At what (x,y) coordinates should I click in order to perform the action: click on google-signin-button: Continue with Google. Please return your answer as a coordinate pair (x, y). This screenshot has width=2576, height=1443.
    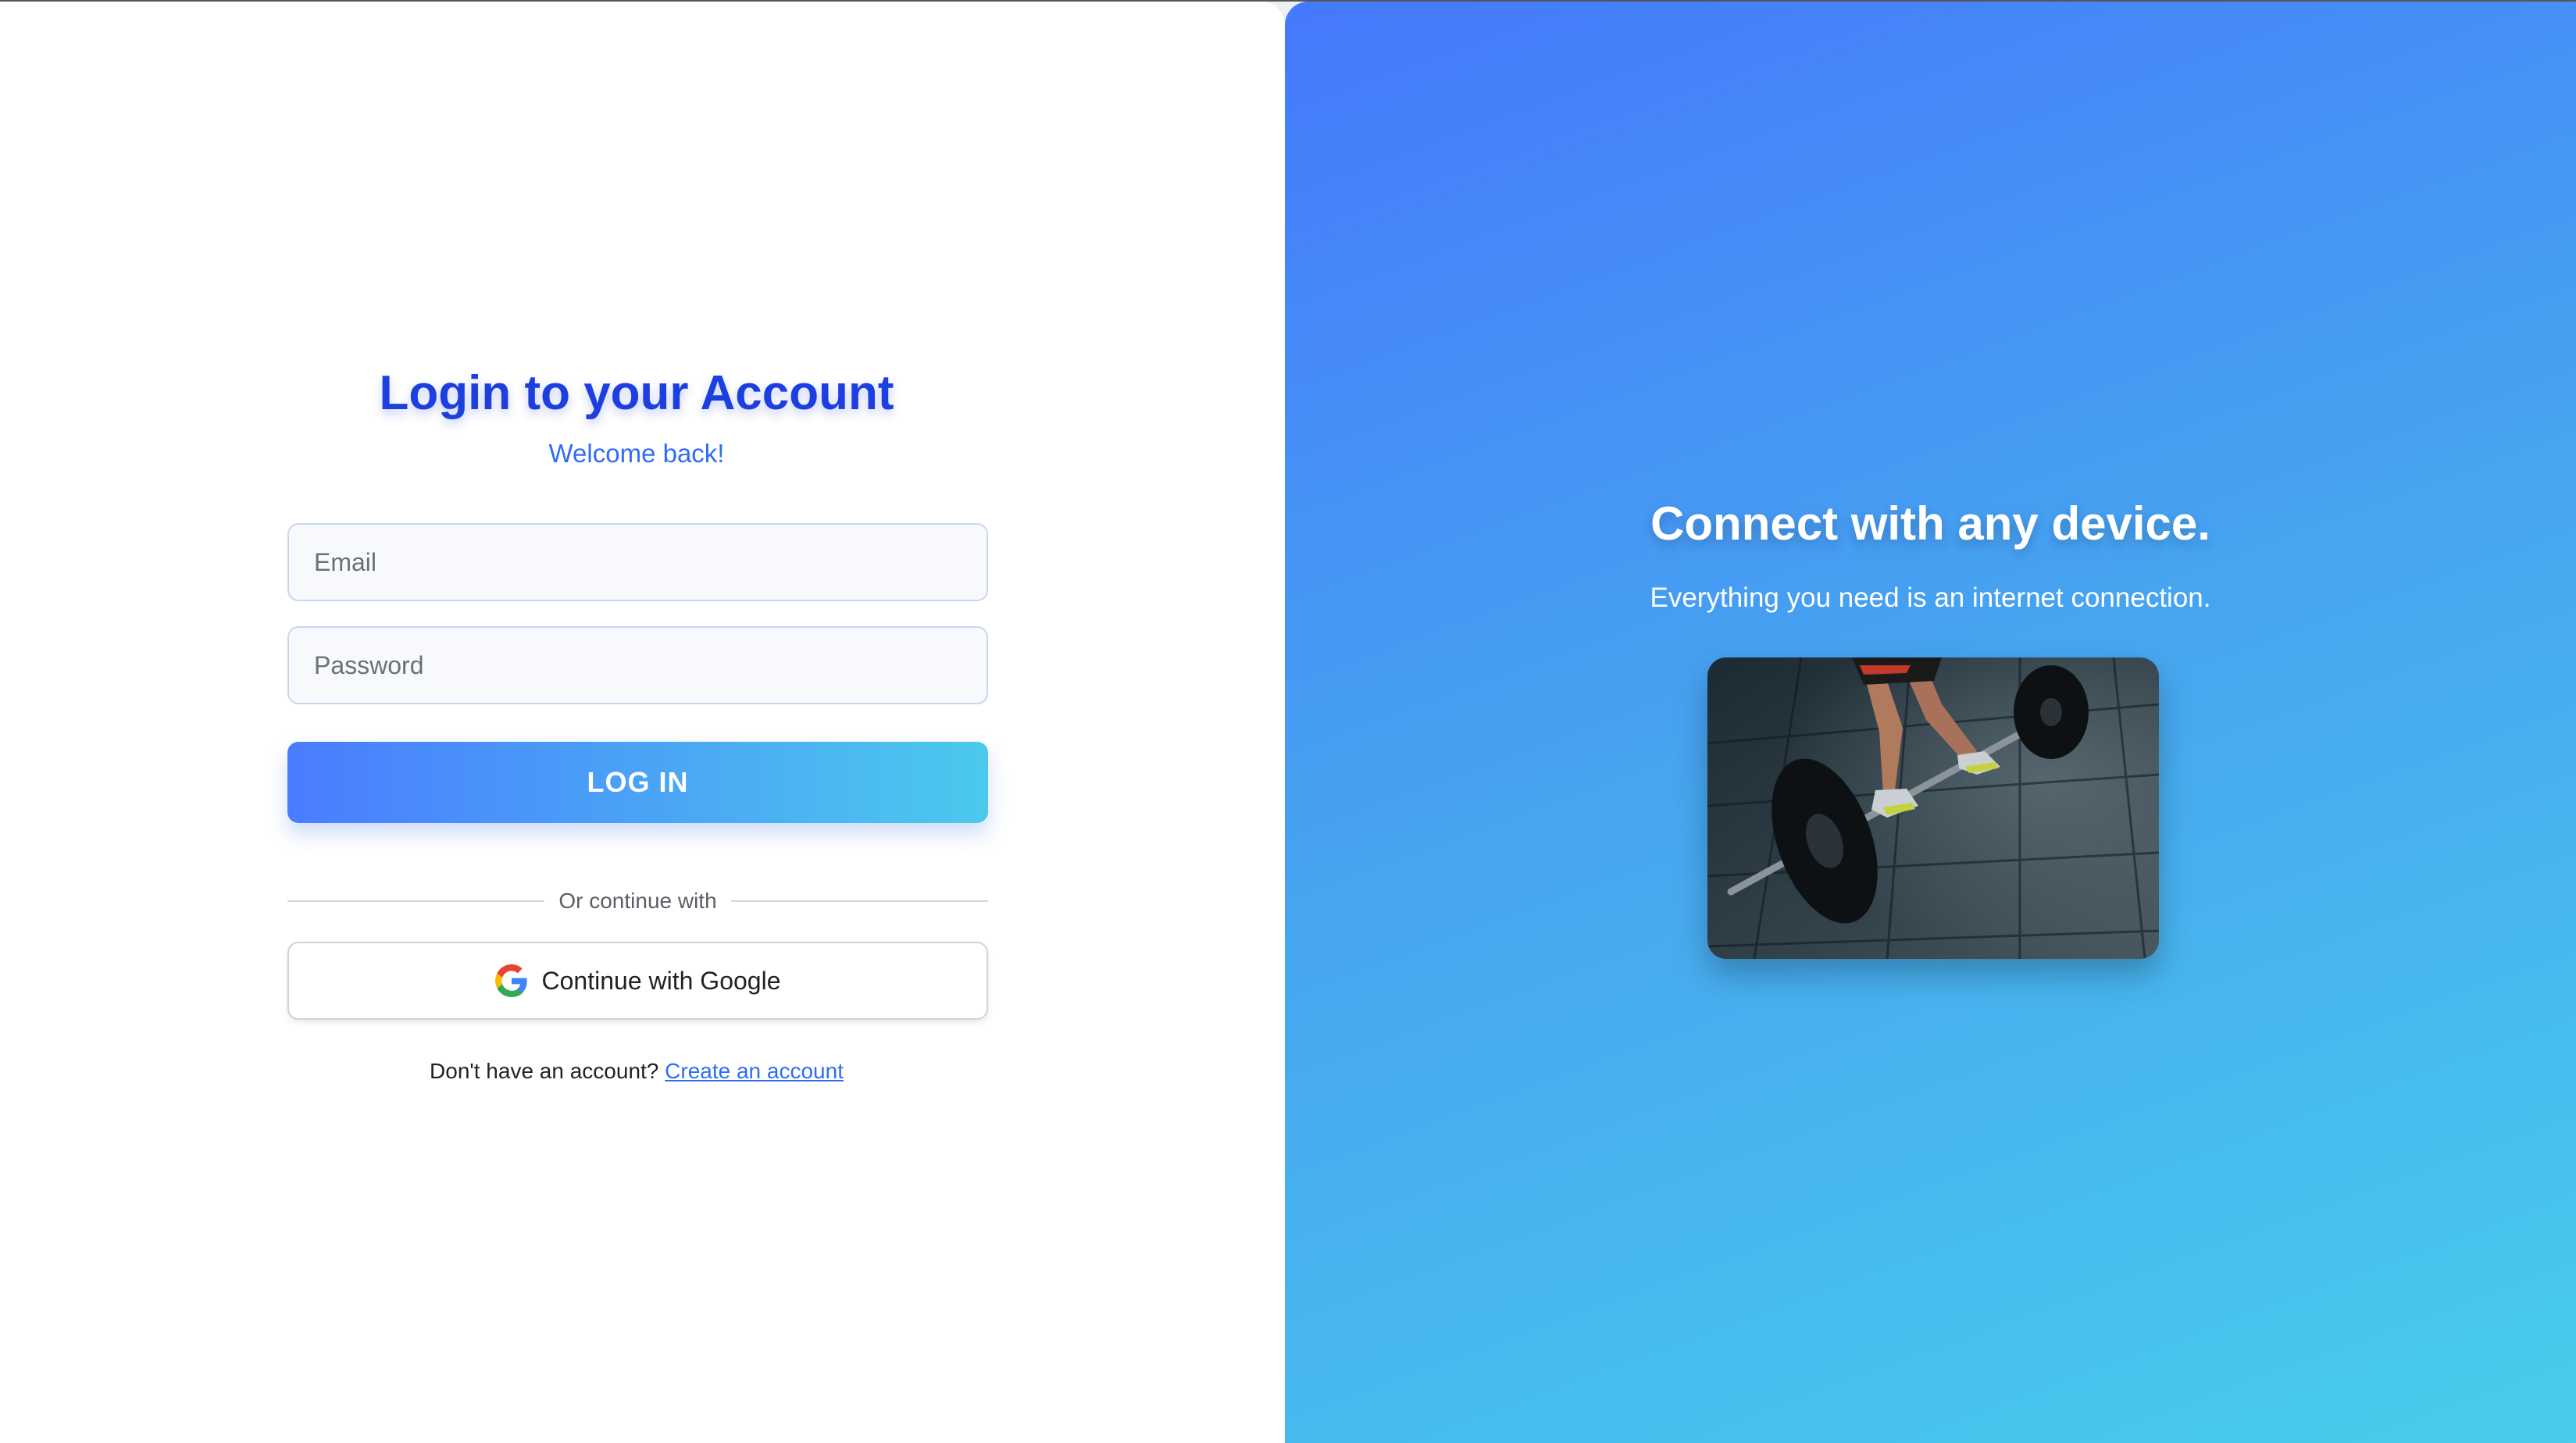
    Looking at the image, I should click on (637, 981).